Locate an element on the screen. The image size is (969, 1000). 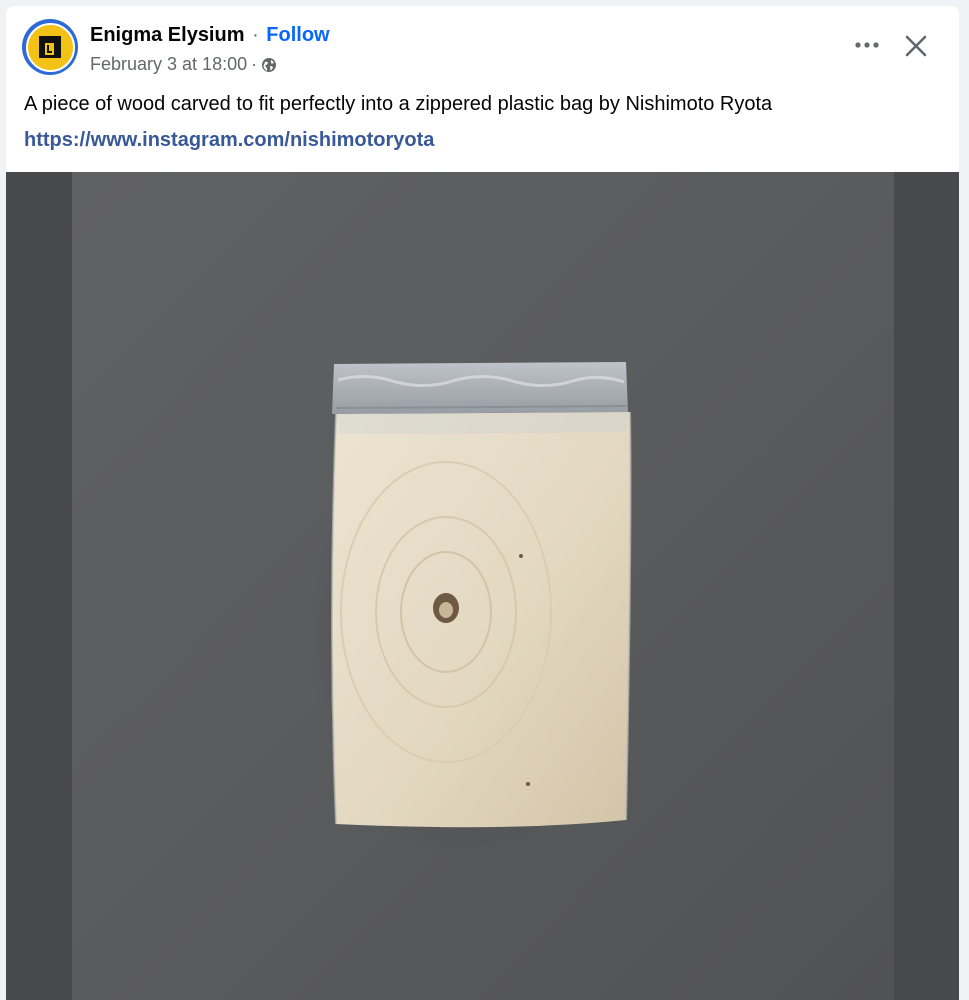
instagram-link: https://www.instagram.com/nishimotoryota is located at coordinates (229, 140).